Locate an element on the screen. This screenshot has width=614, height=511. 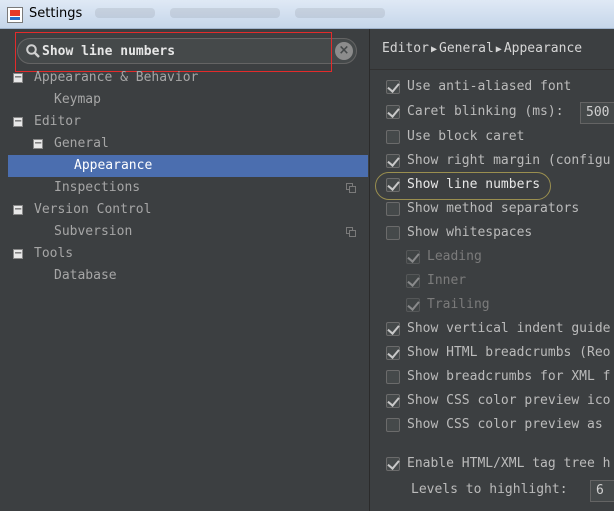
option-label: Show CSS color preview as is located at coordinates (505, 424).